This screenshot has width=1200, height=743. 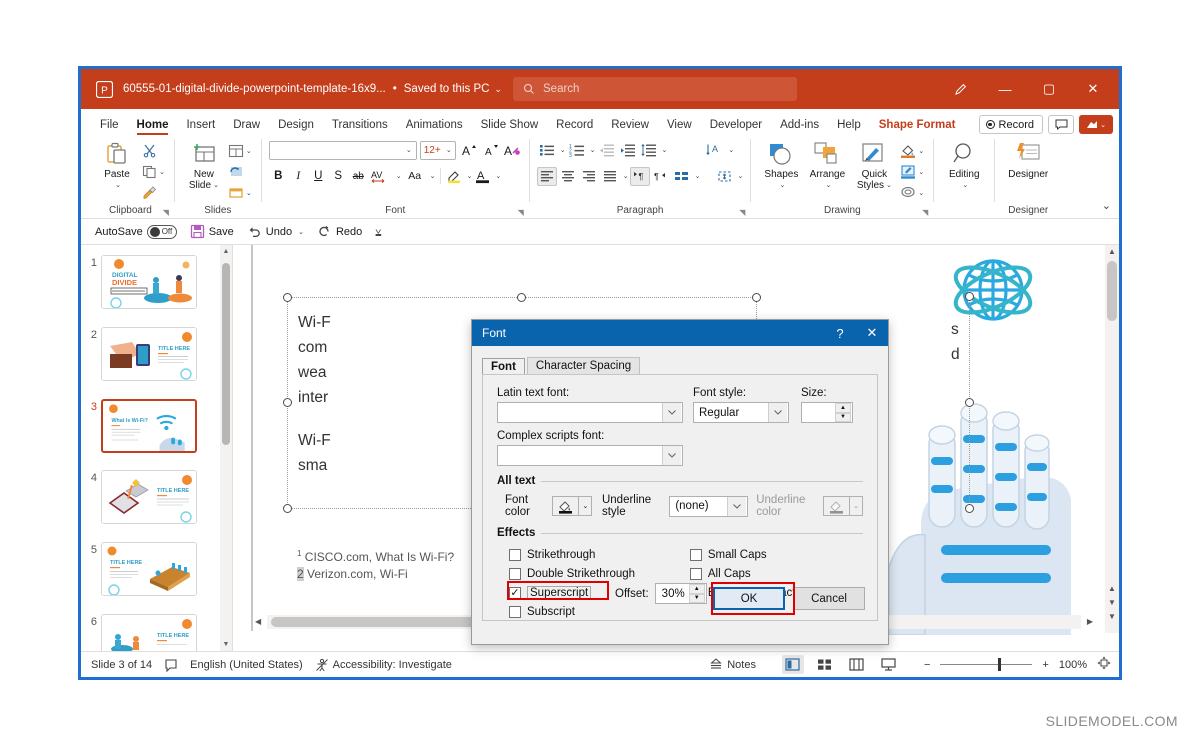 What do you see at coordinates (117, 165) in the screenshot?
I see `paste-button: Paste ⌄` at bounding box center [117, 165].